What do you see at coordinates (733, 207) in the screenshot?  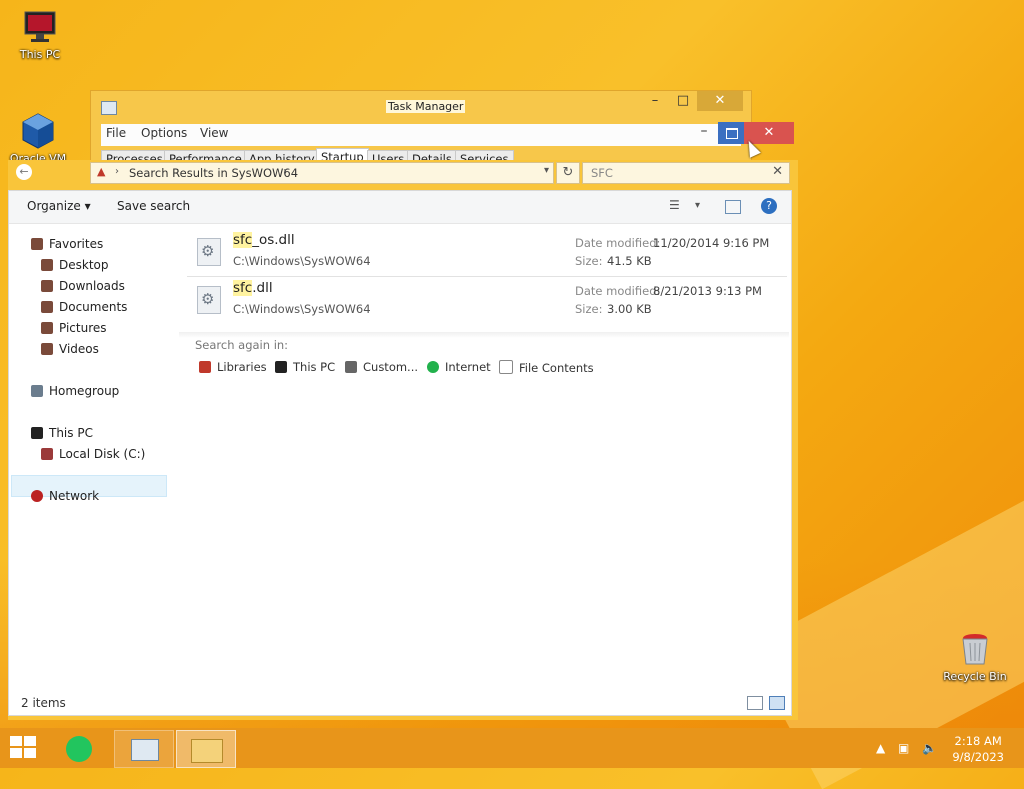 I see `preview-pane-icon` at bounding box center [733, 207].